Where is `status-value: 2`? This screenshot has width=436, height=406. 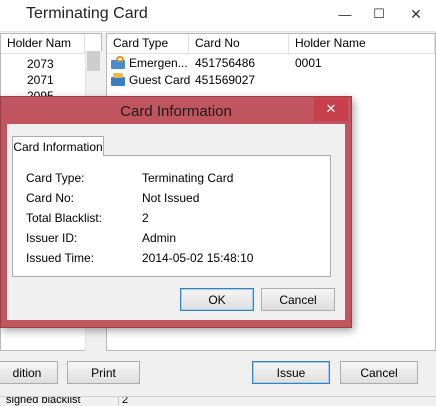
status-value: 2 is located at coordinates (125, 401).